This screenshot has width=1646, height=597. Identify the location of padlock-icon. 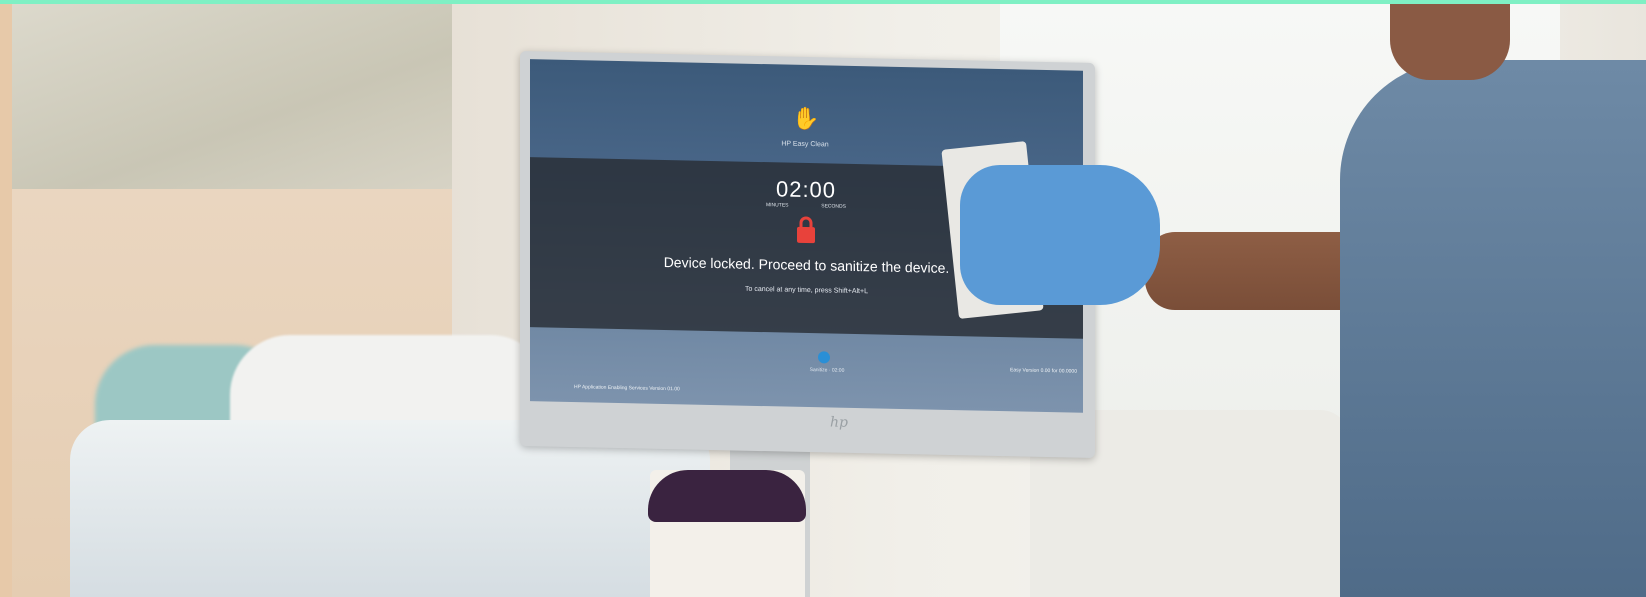
(806, 230).